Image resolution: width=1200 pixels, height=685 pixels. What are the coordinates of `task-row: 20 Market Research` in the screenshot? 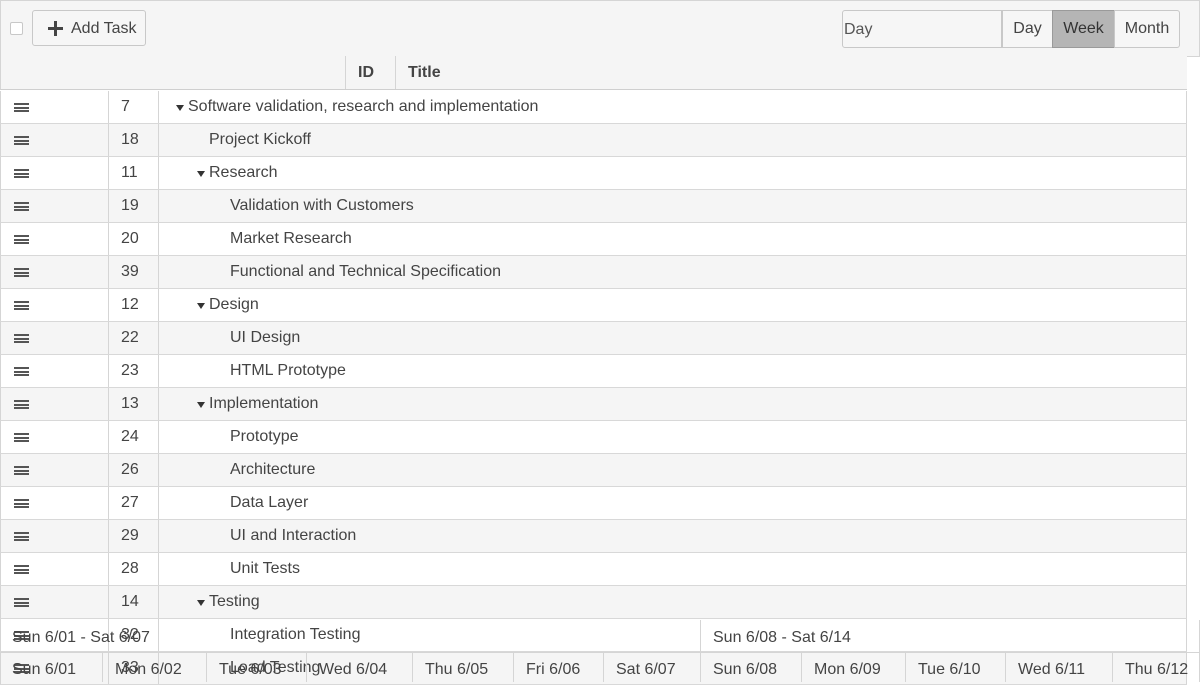 It's located at (593, 239).